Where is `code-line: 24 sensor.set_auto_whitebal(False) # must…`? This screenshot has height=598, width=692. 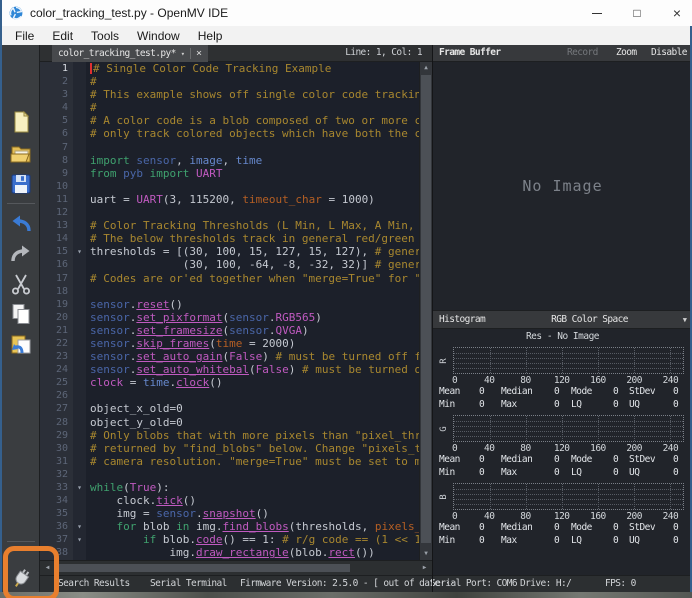 code-line: 24 sensor.set_auto_whitebal(False) # must… is located at coordinates (229, 370).